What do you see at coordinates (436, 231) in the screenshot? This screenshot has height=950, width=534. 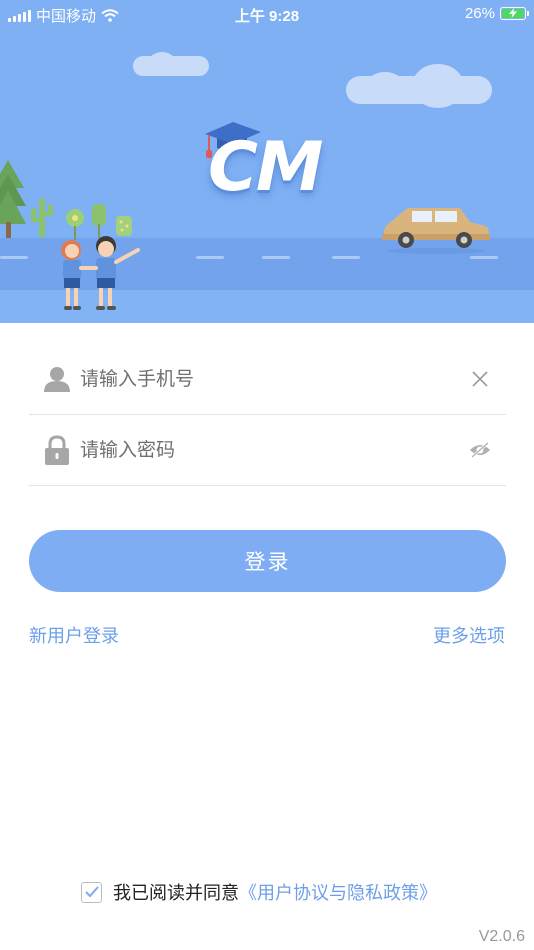 I see `car-illustration` at bounding box center [436, 231].